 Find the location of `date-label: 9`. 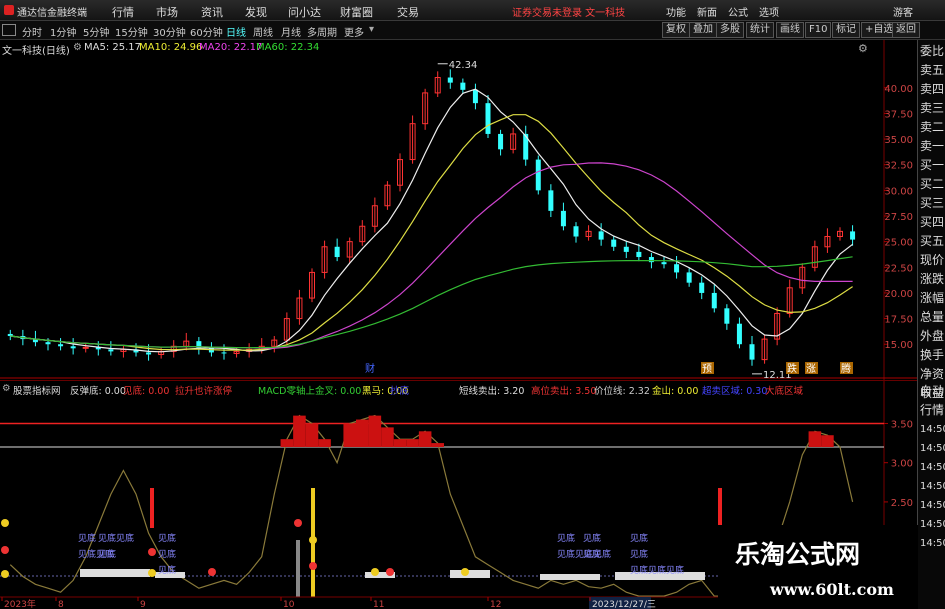

date-label: 9 is located at coordinates (143, 604).